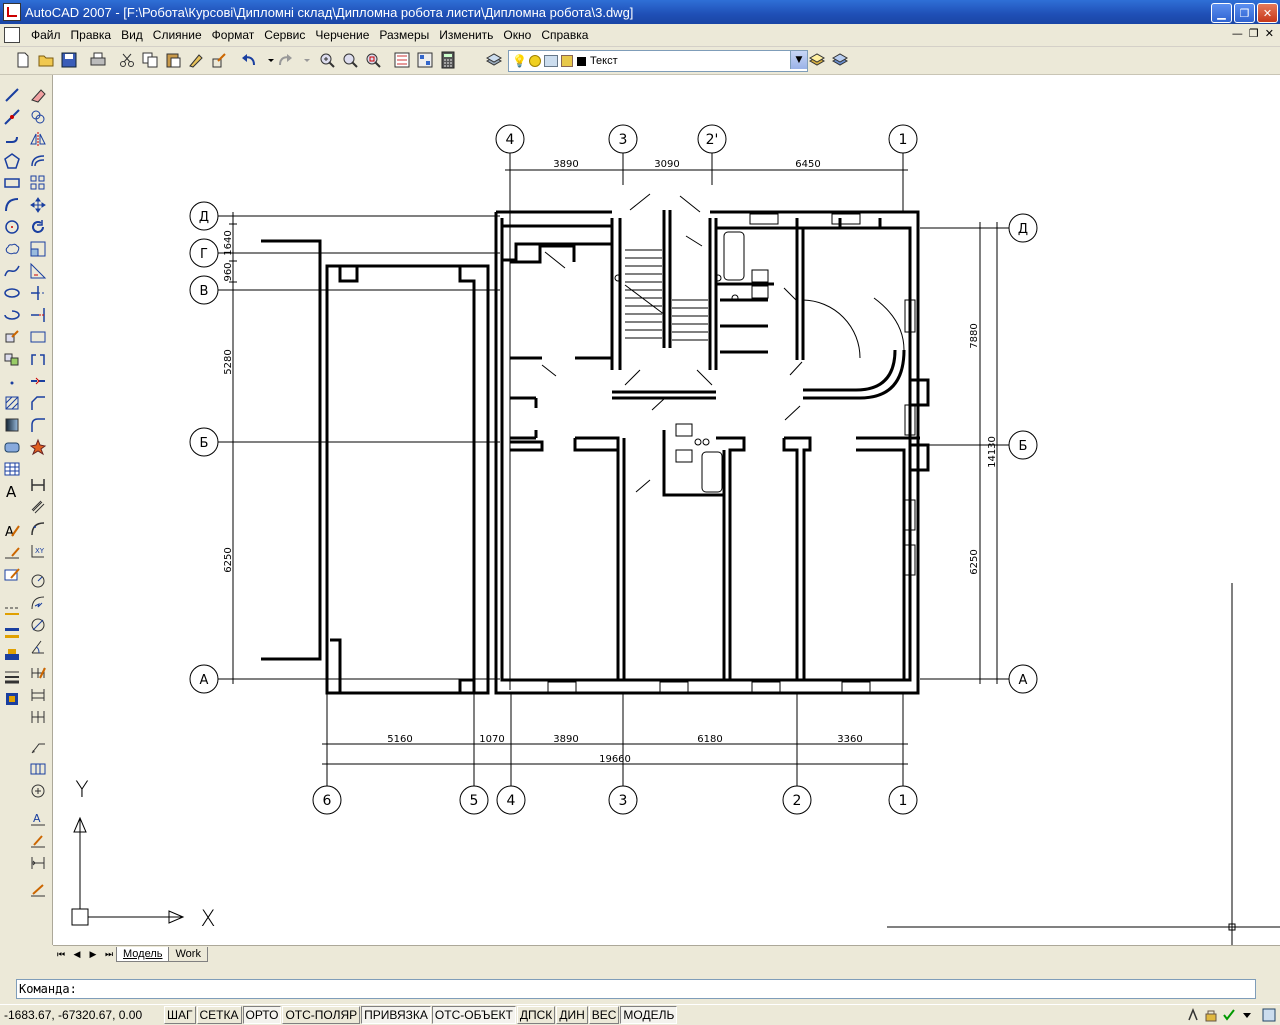  Describe the element at coordinates (12, 469) in the screenshot. I see `table-icon` at that location.